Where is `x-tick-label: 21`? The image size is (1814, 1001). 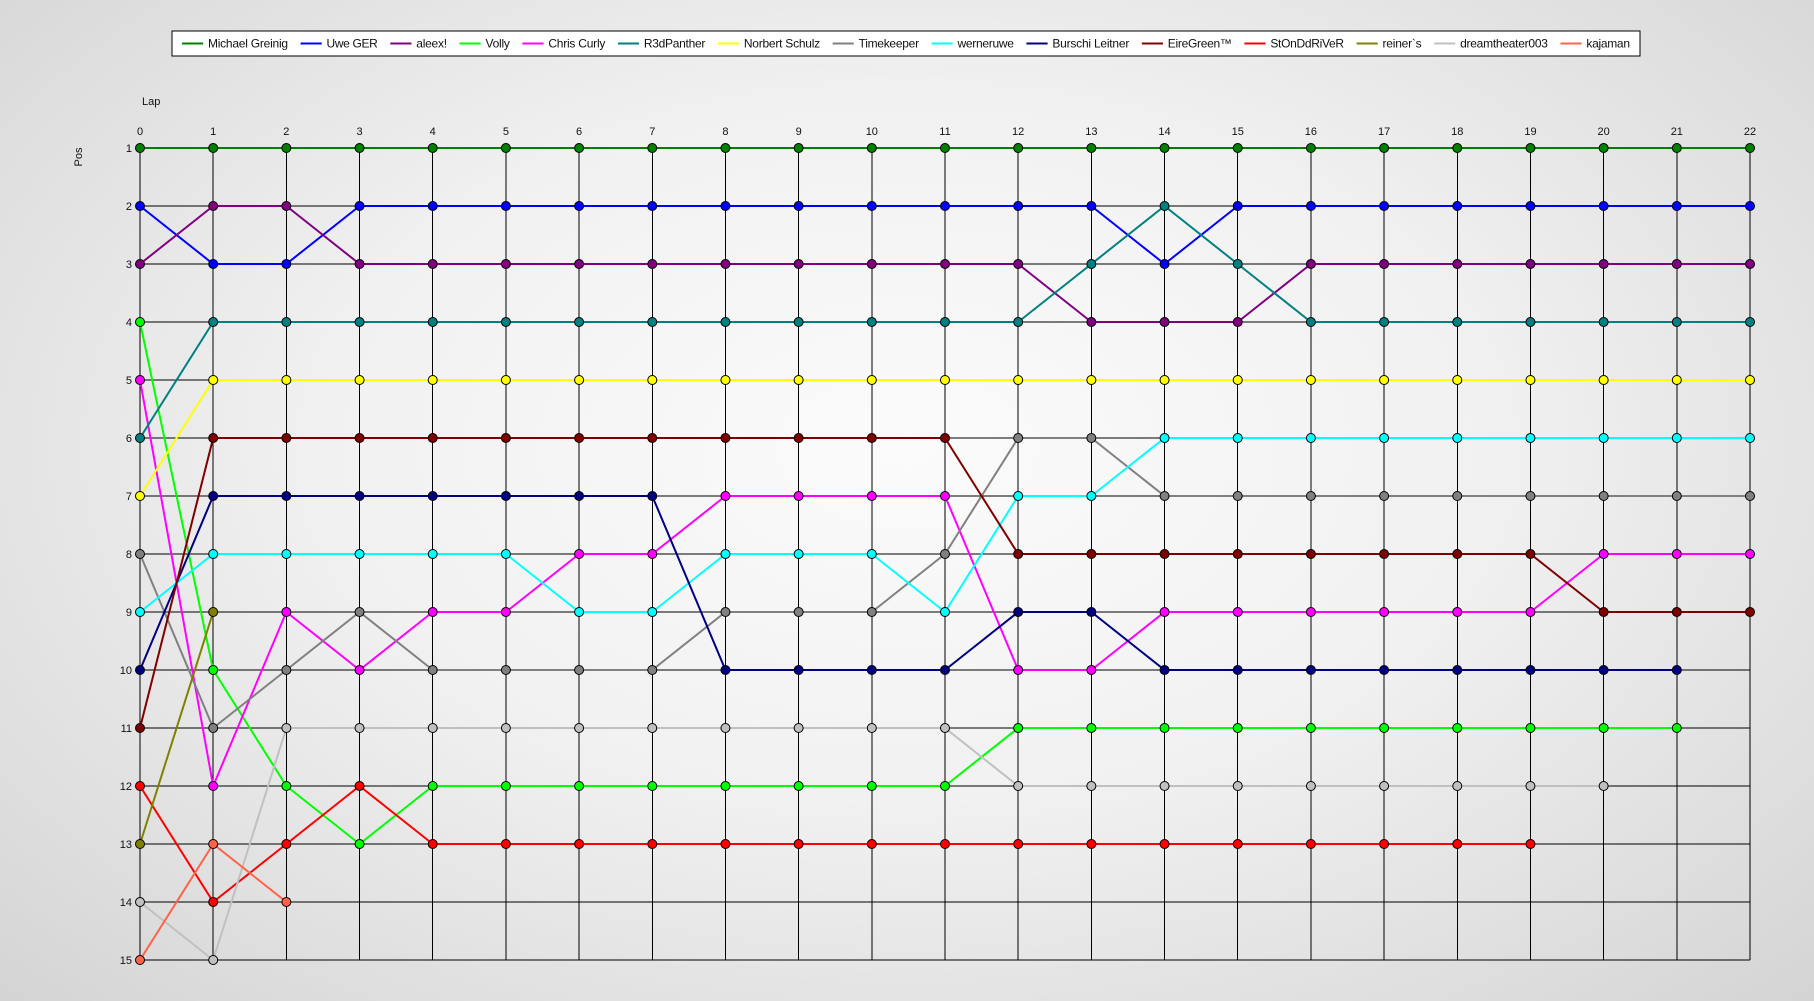
x-tick-label: 21 is located at coordinates (1677, 132).